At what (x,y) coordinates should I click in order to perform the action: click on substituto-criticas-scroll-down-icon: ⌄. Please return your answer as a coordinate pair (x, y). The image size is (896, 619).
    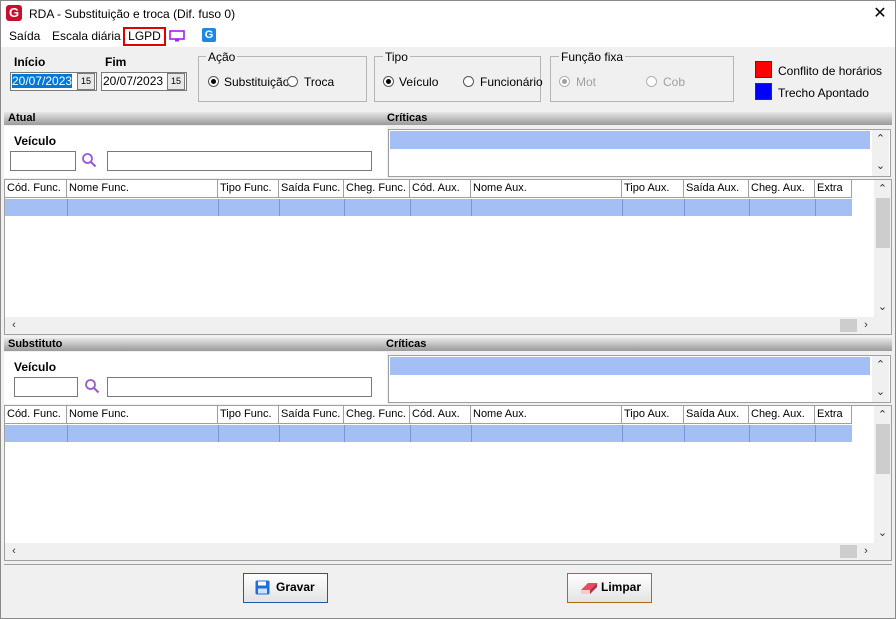
    Looking at the image, I should click on (880, 392).